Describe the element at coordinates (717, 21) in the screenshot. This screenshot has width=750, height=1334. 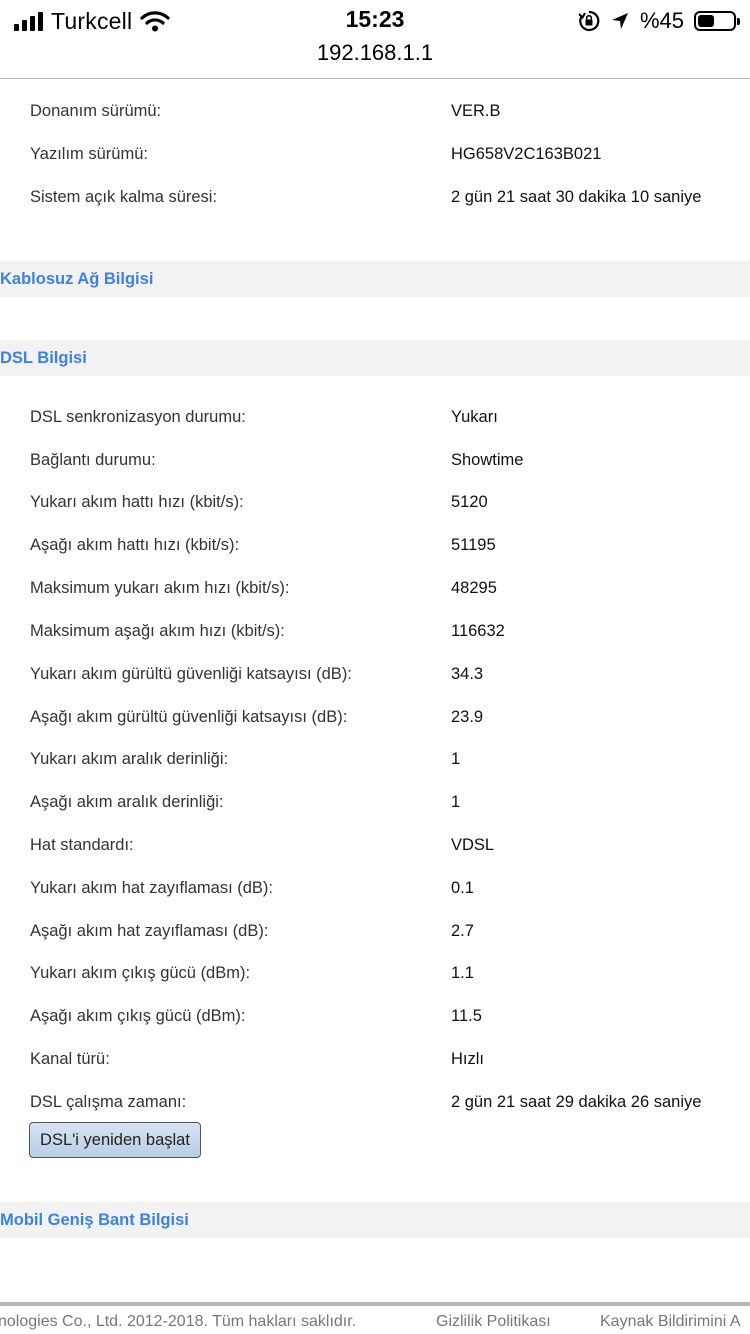
I see `battery-icon` at that location.